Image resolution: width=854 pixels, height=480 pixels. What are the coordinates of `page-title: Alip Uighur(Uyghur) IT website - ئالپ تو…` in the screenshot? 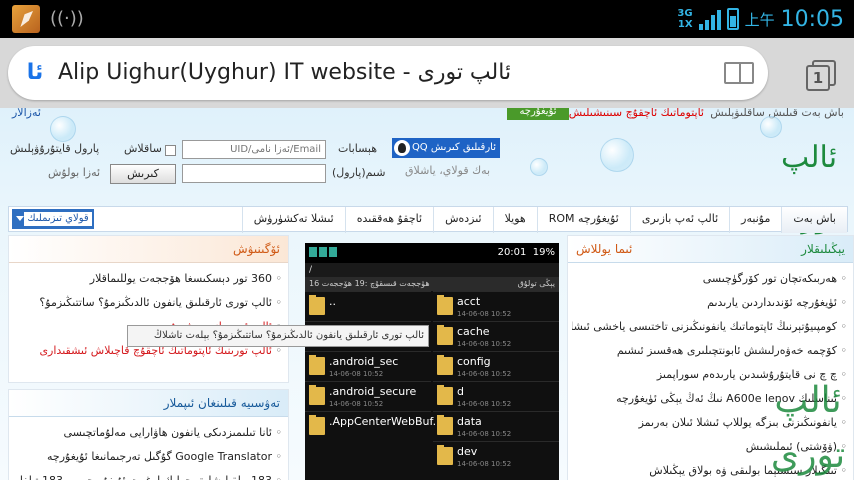 It's located at (284, 73).